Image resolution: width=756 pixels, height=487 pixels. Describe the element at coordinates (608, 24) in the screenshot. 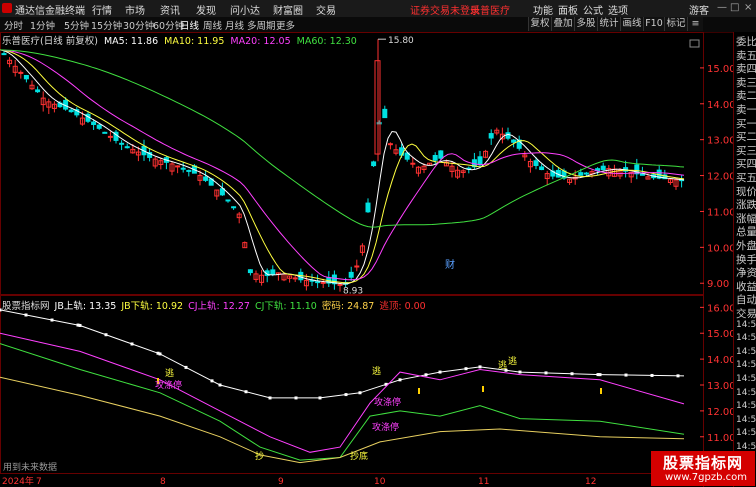

I see `stats-button: 统计` at that location.